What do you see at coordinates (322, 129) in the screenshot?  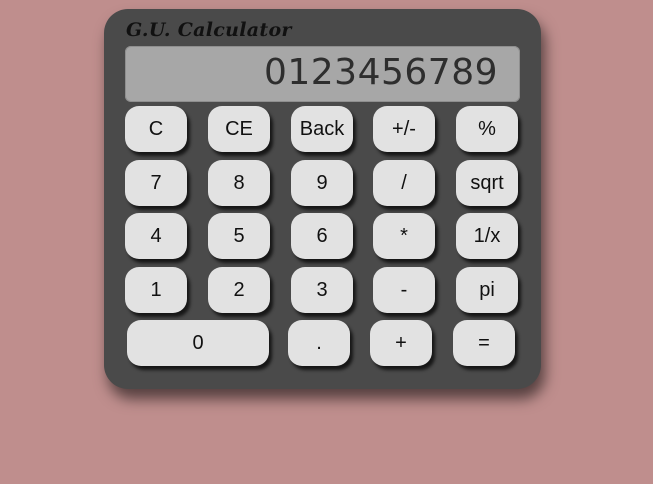 I see `backspace-button: Back` at bounding box center [322, 129].